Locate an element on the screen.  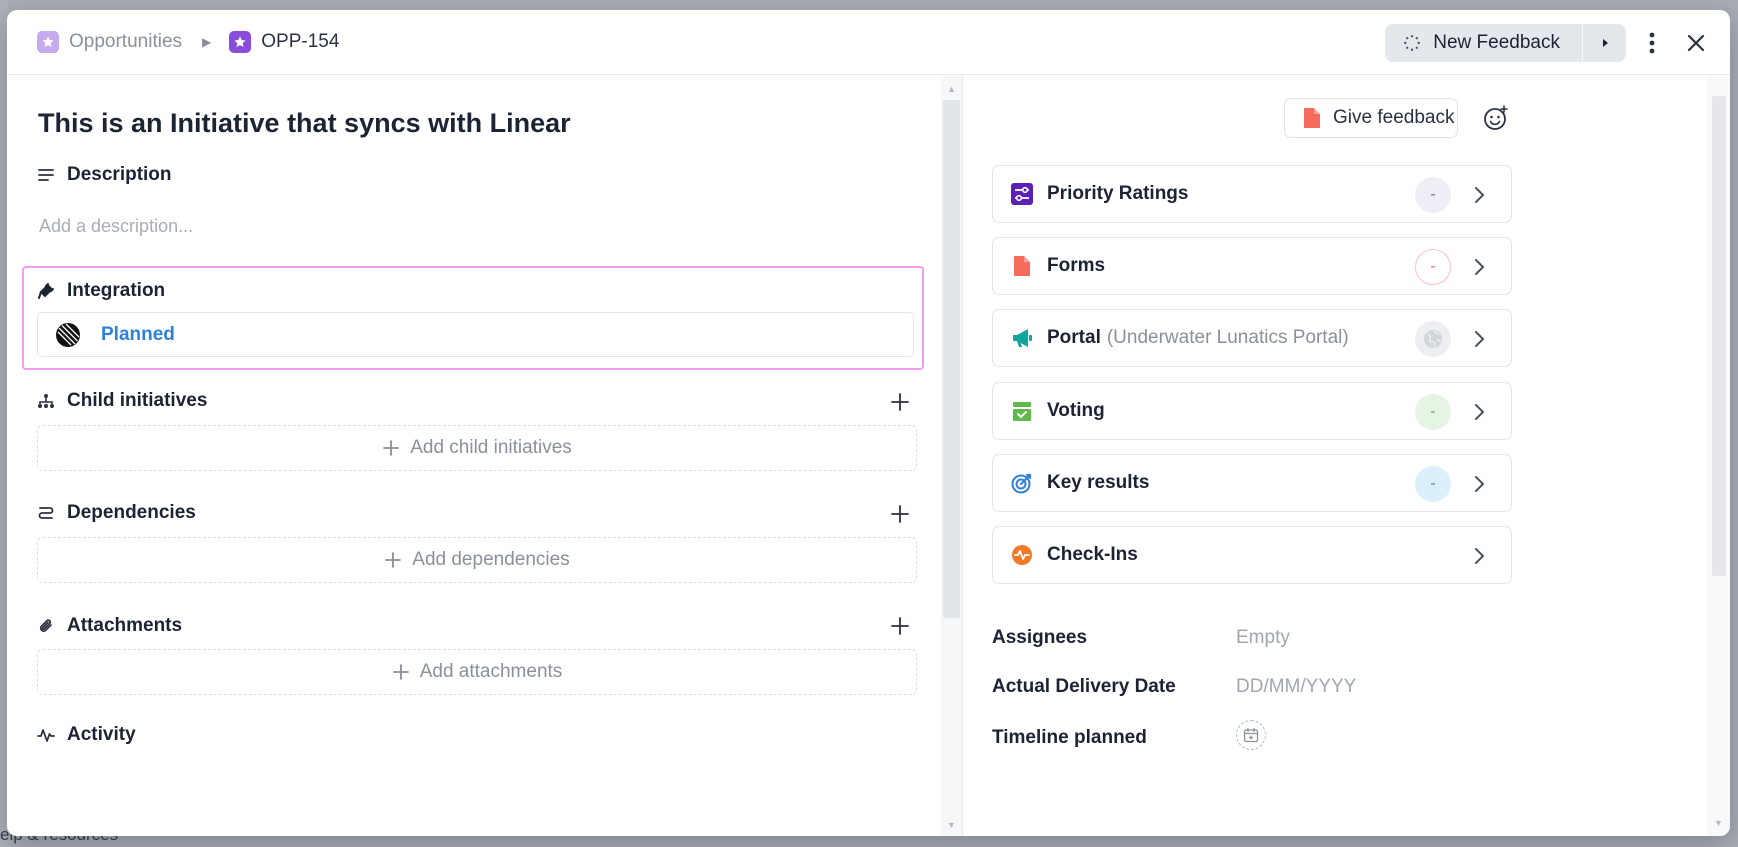
breadcrumb-opportunities: Opportunities is located at coordinates (109, 42).